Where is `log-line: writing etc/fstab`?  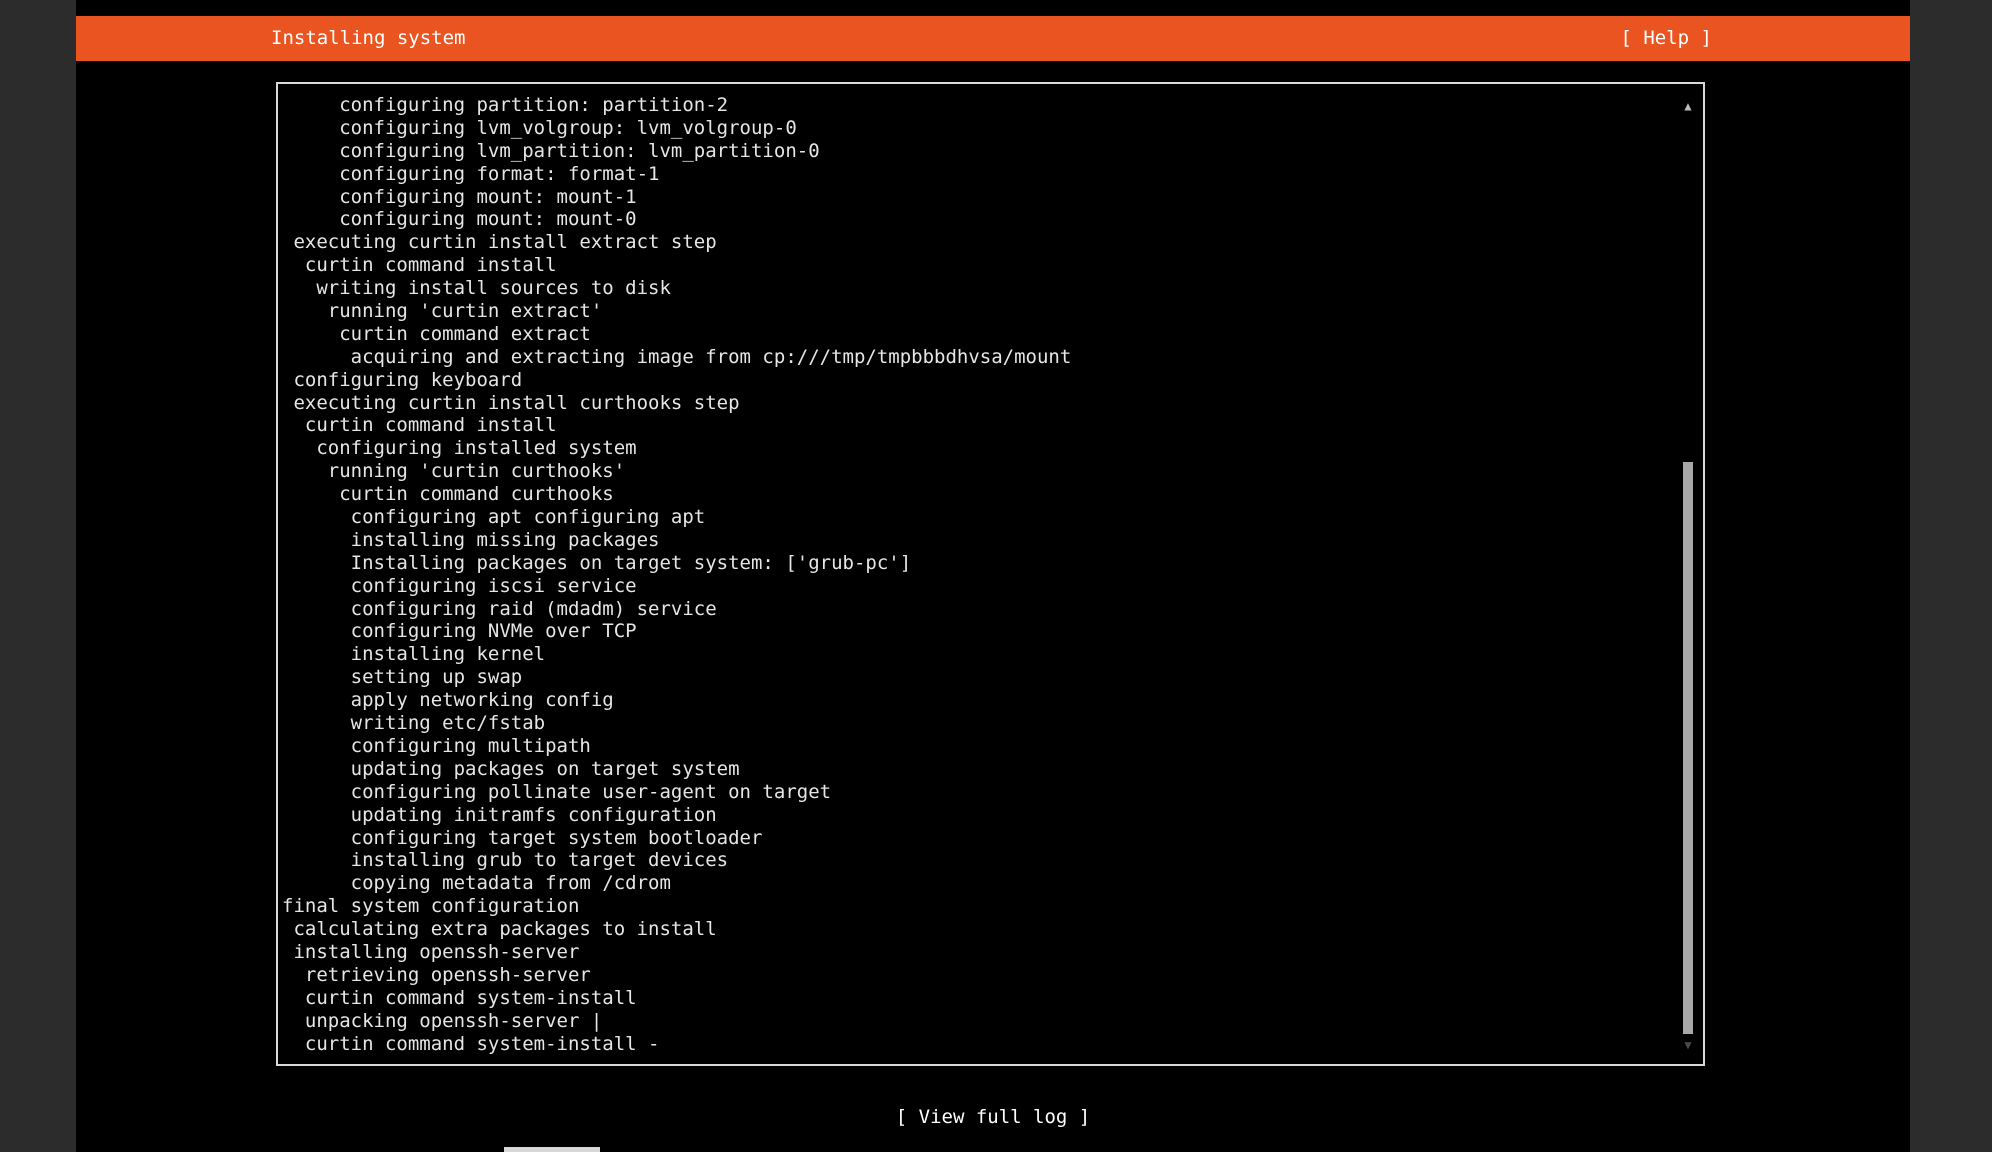 log-line: writing etc/fstab is located at coordinates (414, 723).